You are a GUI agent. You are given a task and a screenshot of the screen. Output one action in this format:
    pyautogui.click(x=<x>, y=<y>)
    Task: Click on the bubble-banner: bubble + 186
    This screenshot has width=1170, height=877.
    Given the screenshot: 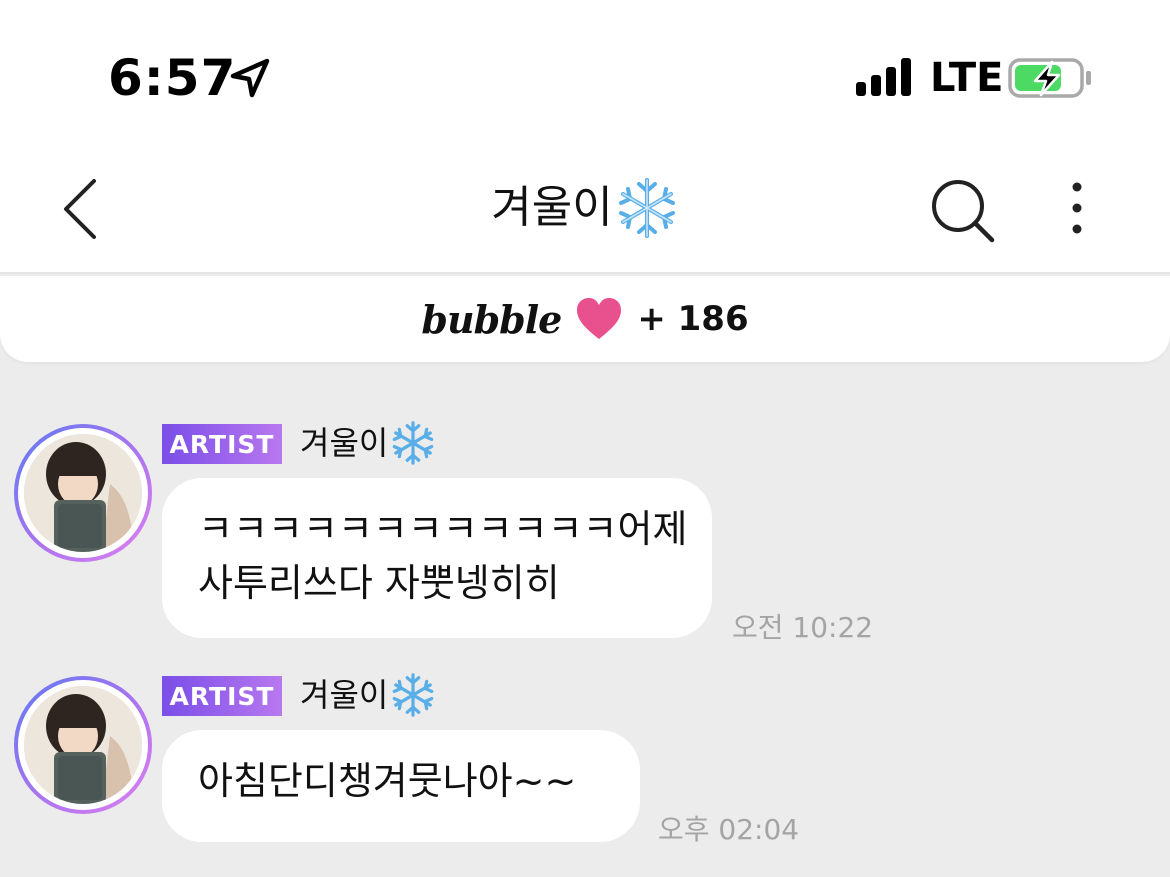 What is the action you would take?
    pyautogui.click(x=585, y=319)
    